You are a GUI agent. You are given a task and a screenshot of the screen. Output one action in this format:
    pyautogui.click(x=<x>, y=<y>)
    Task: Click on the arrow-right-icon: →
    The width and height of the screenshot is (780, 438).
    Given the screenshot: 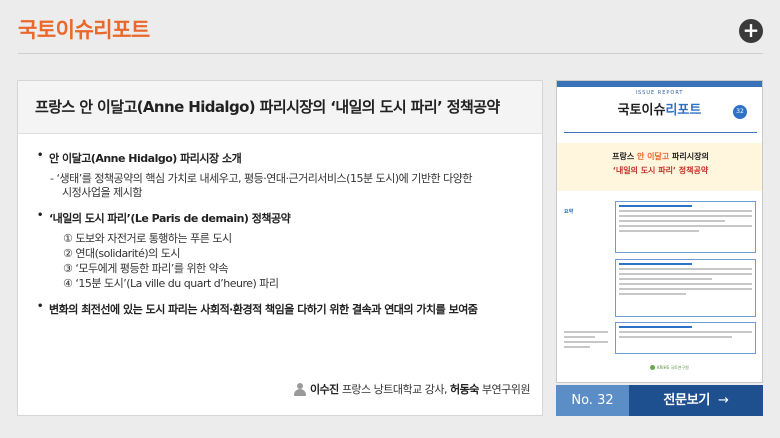 What is the action you would take?
    pyautogui.click(x=723, y=400)
    